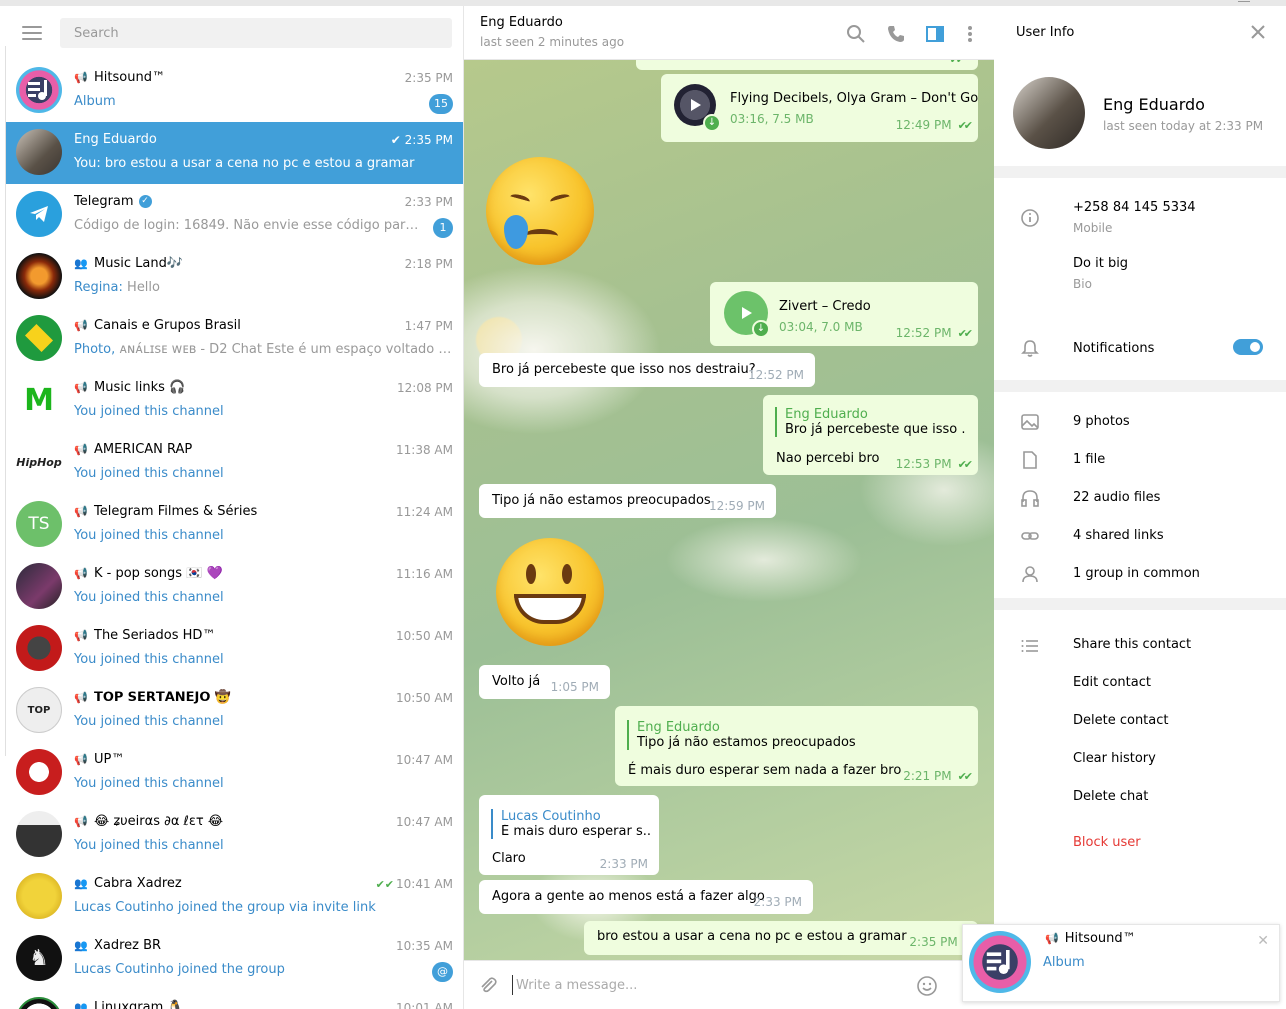 This screenshot has width=1286, height=1009. Describe the element at coordinates (234, 773) in the screenshot. I see `chat-item-up: 📢 UP™ 10:47 AM You joined this channel` at that location.